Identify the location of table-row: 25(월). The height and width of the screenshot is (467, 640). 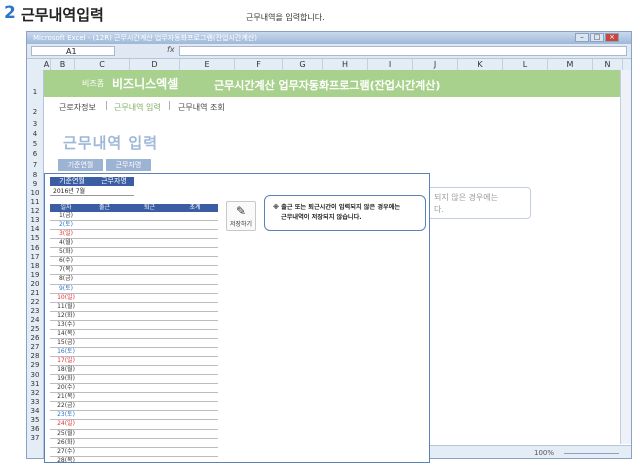
(134, 434).